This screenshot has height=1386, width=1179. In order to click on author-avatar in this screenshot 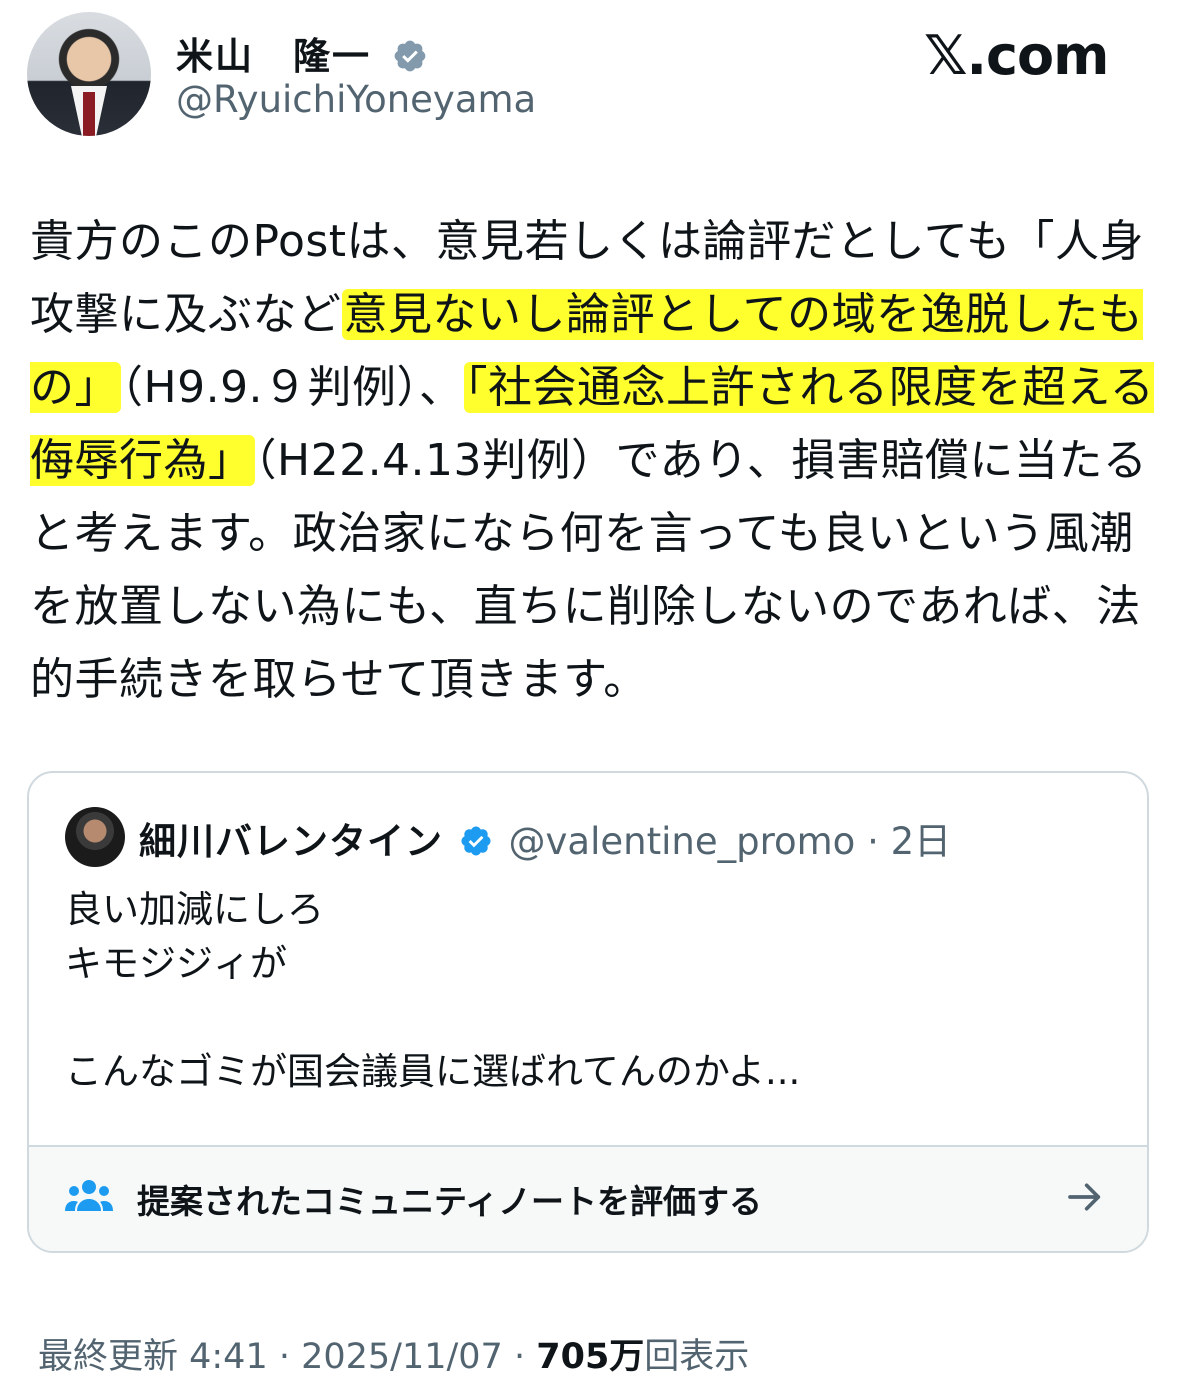, I will do `click(89, 74)`.